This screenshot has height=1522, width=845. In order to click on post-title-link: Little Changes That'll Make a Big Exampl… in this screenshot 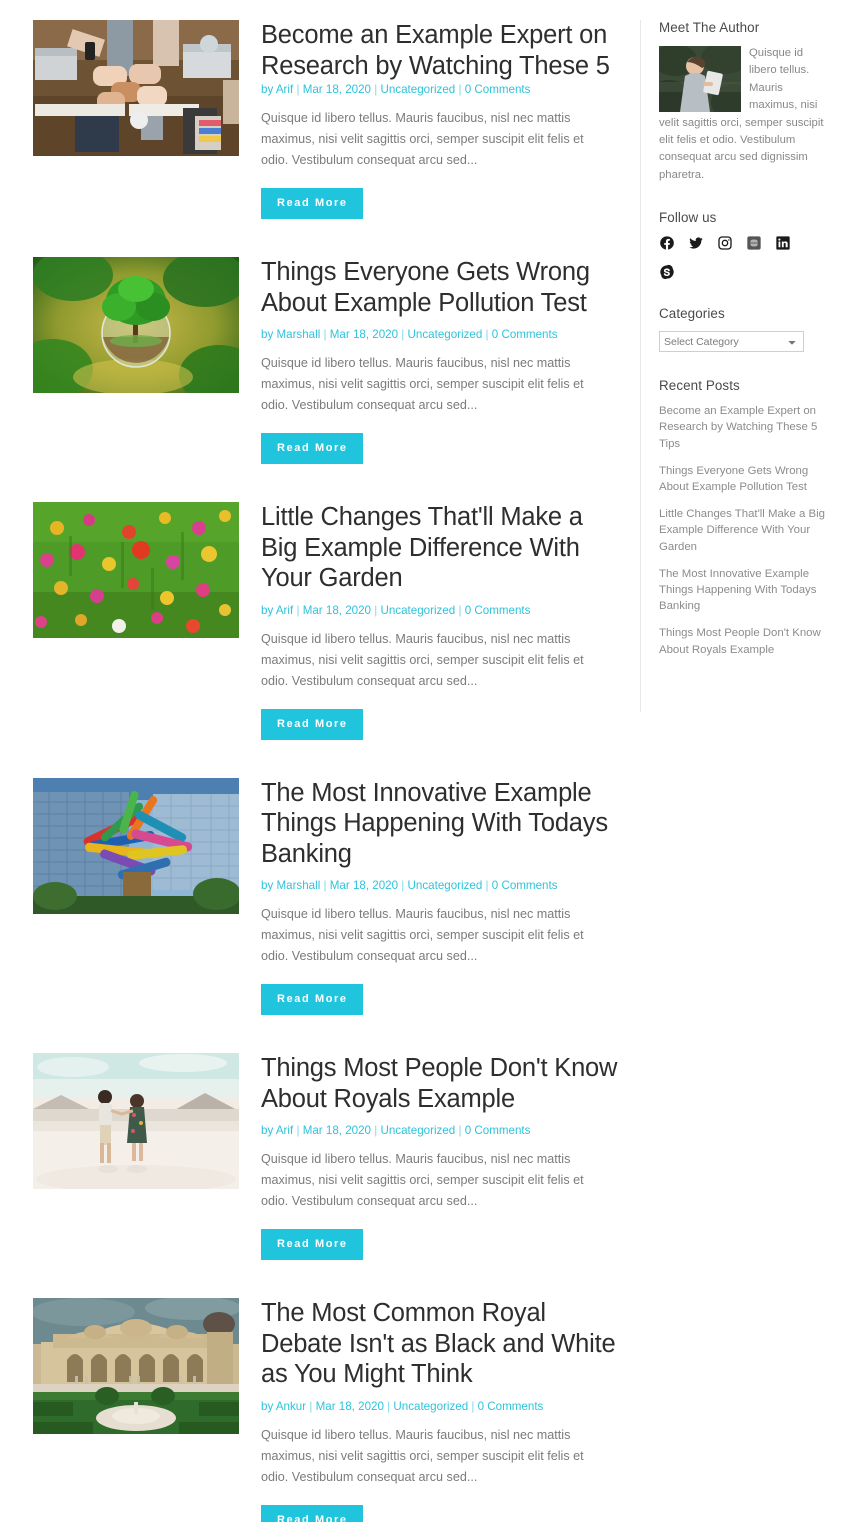, I will do `click(440, 548)`.